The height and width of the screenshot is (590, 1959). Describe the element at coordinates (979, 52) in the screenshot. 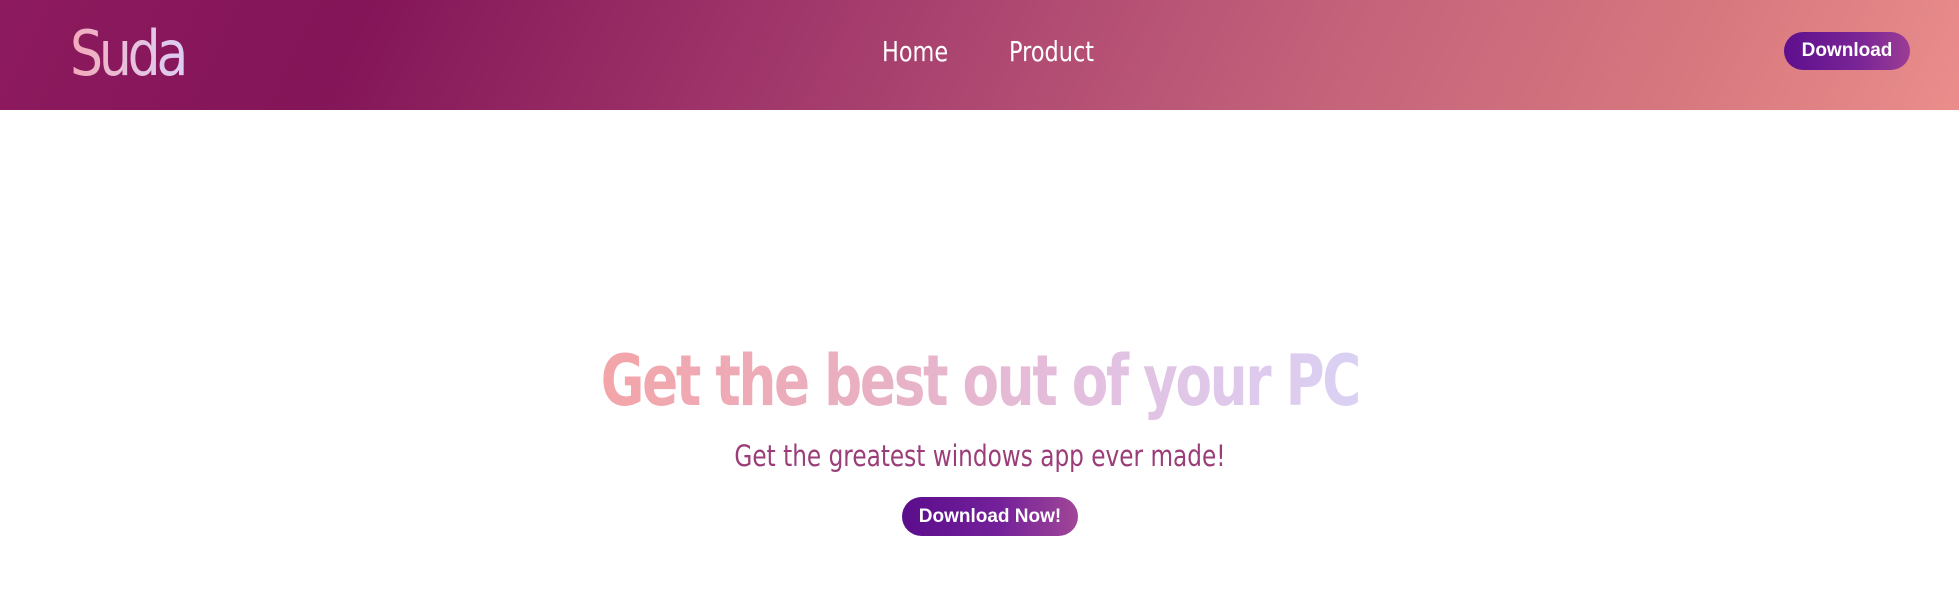

I see `nav-links: Home Product` at that location.